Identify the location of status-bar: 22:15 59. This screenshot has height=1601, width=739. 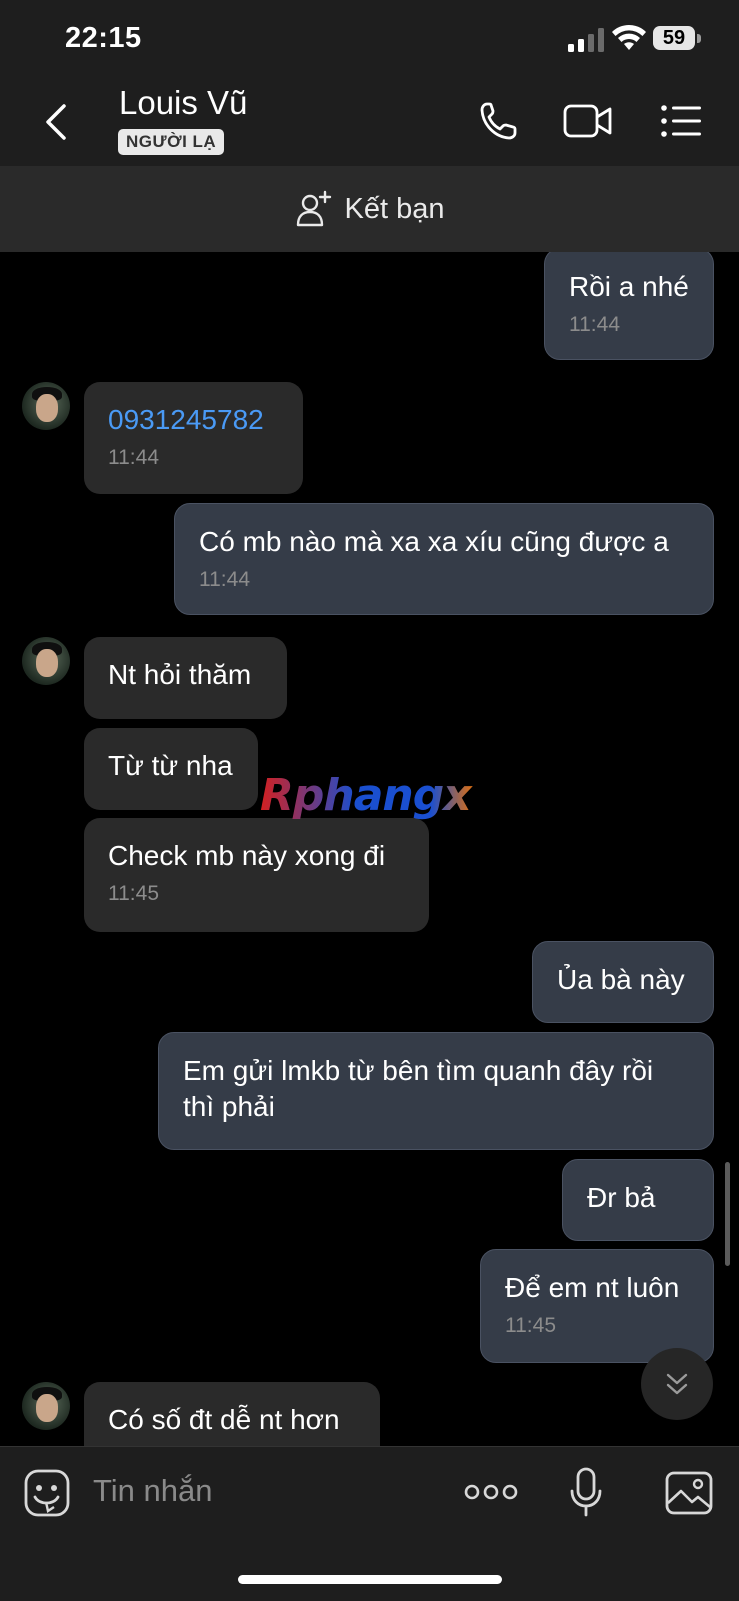
(369, 39).